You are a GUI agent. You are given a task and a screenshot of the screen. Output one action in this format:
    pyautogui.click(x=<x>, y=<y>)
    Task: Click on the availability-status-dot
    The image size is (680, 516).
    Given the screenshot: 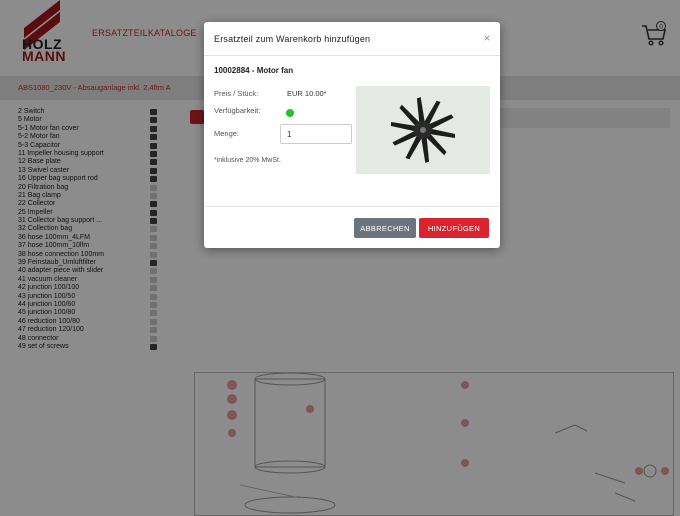 What is the action you would take?
    pyautogui.click(x=290, y=113)
    